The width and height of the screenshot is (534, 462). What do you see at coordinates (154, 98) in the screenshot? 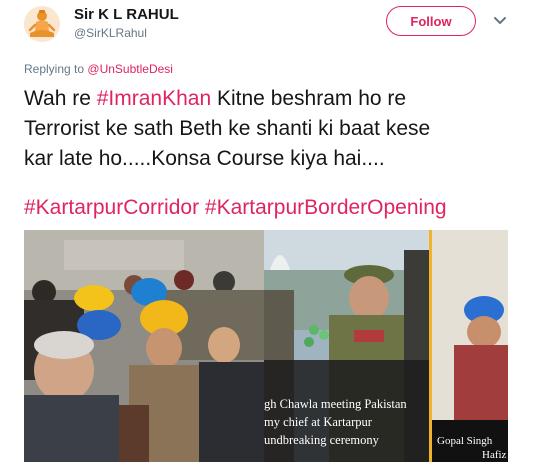
I see `hashtag-imrankhan: #ImranKhan` at bounding box center [154, 98].